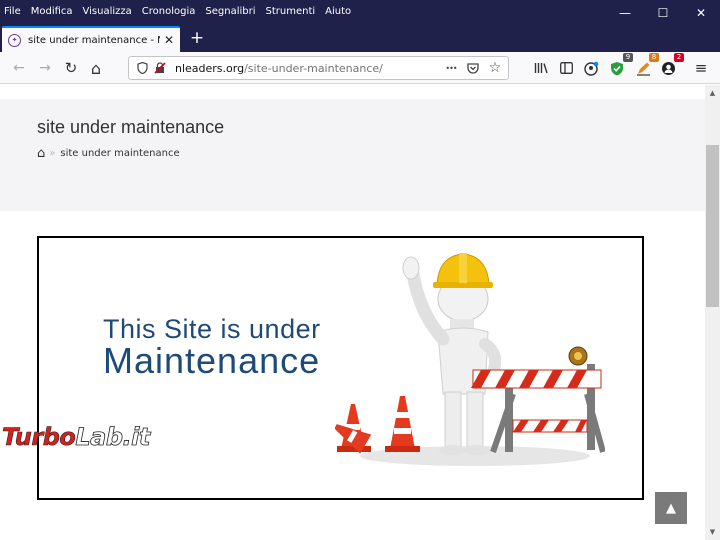 This screenshot has height=540, width=720. I want to click on menu-file: File, so click(12, 11).